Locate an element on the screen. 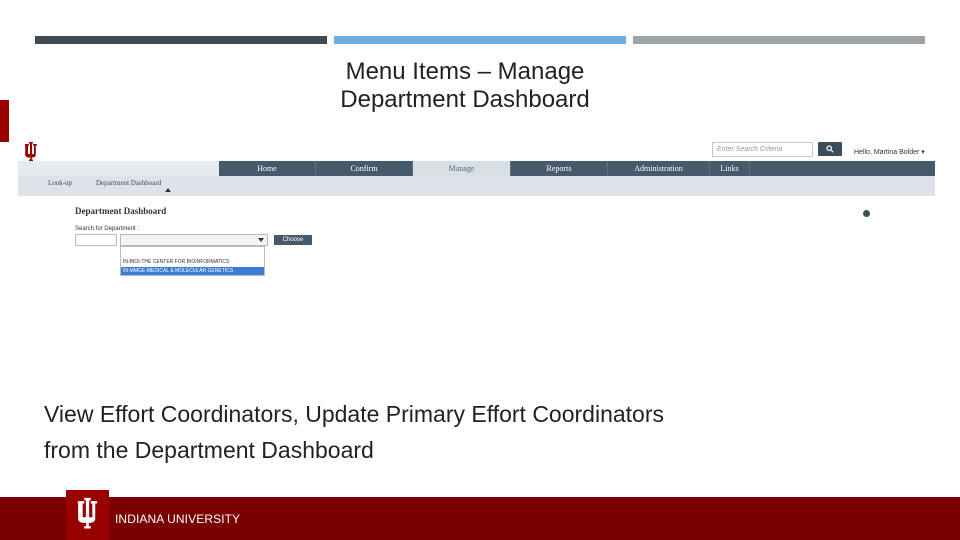  slide-title-line-2: Department Dashboard is located at coordinates (465, 99).